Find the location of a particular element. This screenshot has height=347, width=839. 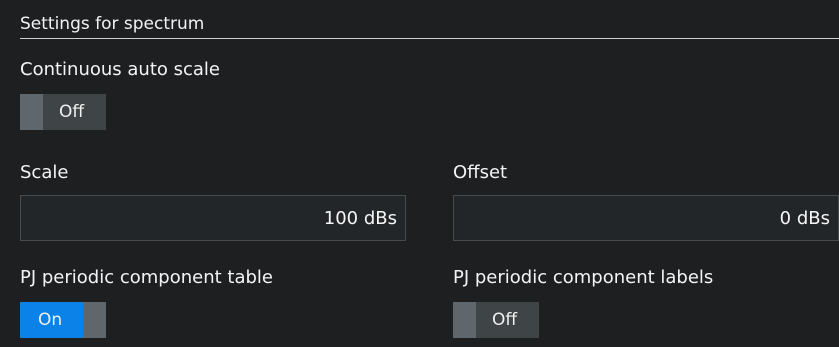

pj-periodic-component-labels-toggle: Off is located at coordinates (496, 320).